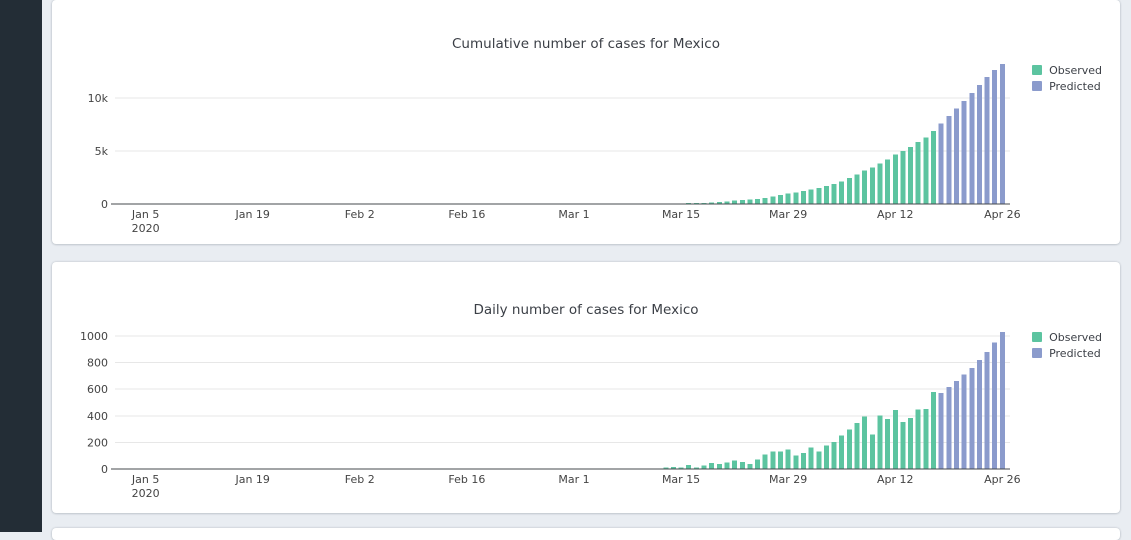 The width and height of the screenshot is (1131, 540). I want to click on svg-text: 1000, so click(94, 336).